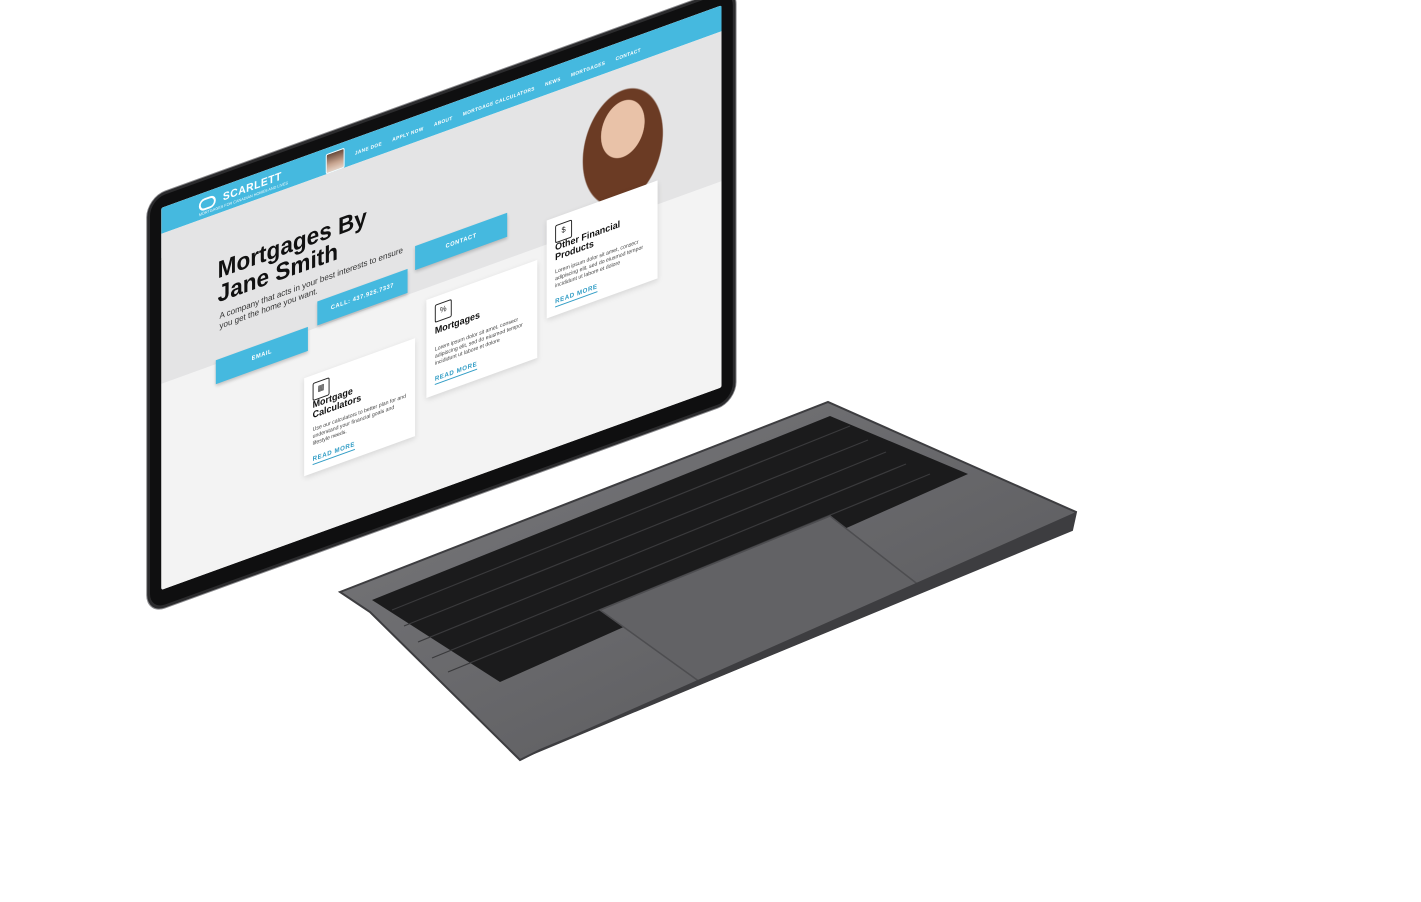  Describe the element at coordinates (443, 122) in the screenshot. I see `nav-about: ABOUT` at that location.